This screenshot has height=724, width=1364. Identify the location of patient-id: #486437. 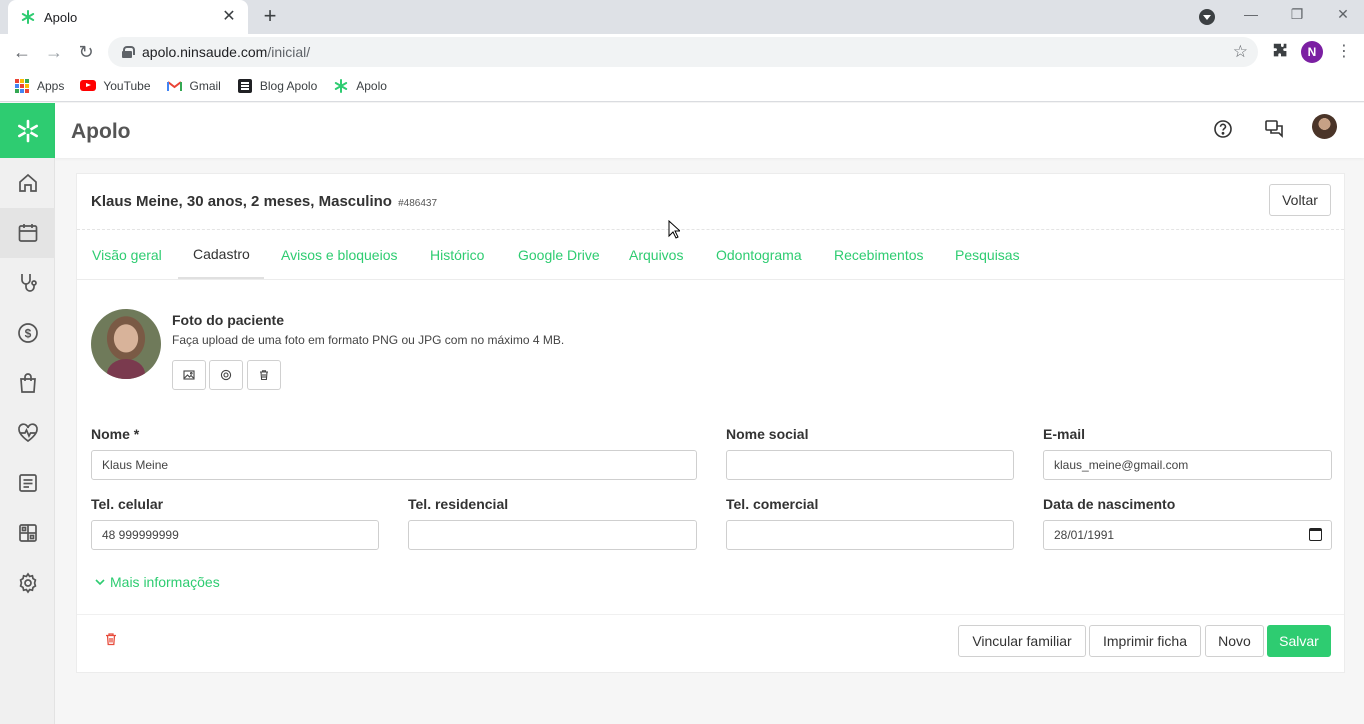
(418, 203).